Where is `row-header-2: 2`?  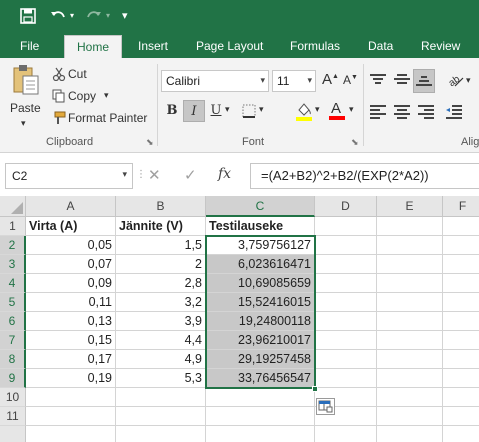 row-header-2: 2 is located at coordinates (13, 245).